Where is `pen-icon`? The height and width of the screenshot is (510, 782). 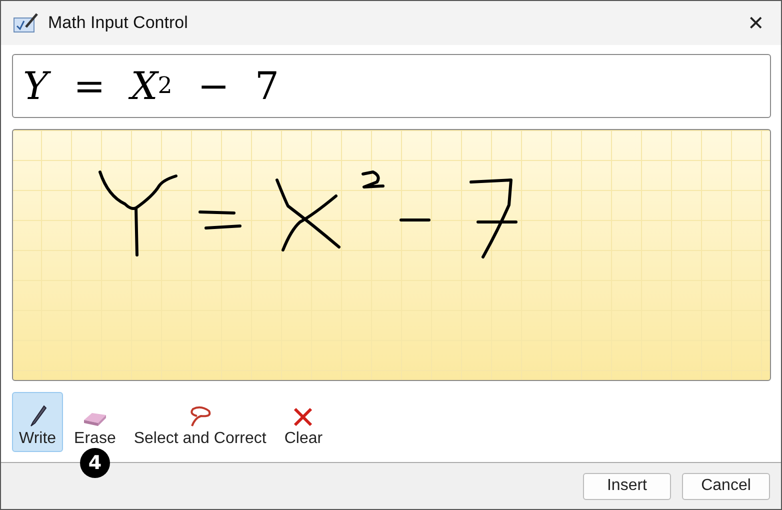
pen-icon is located at coordinates (38, 416).